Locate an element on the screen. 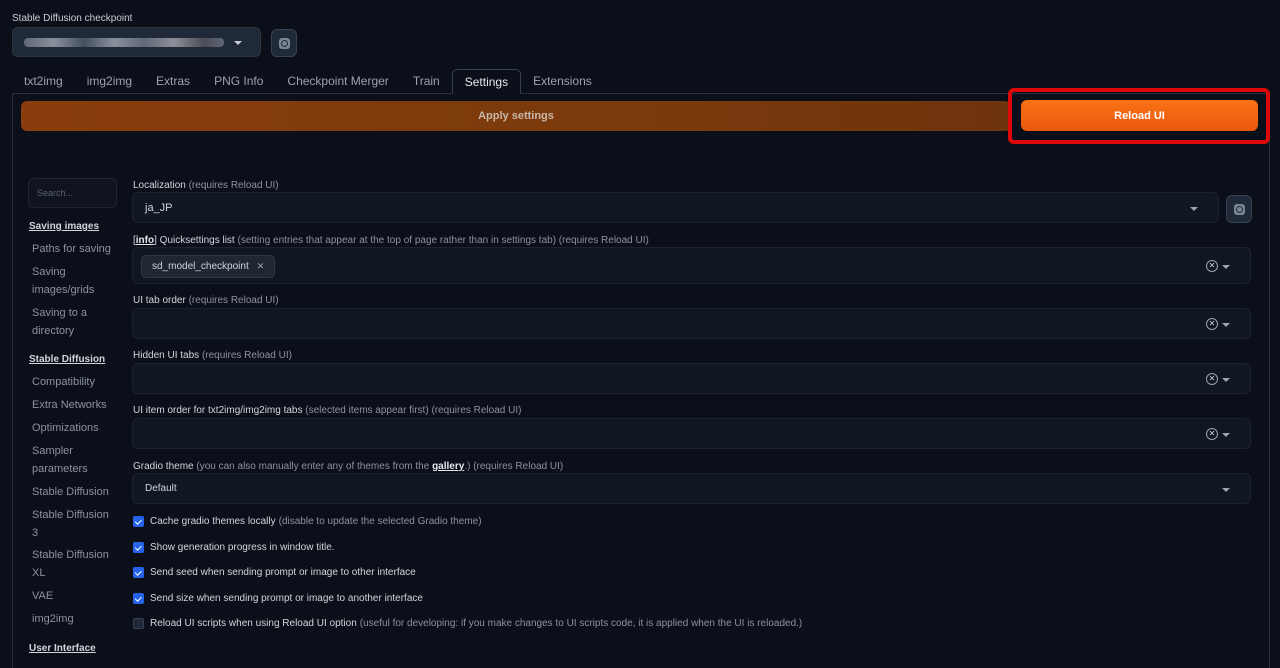 The image size is (1280, 668). sidebar-item-paths-for-saving: Paths for saving is located at coordinates (74, 249).